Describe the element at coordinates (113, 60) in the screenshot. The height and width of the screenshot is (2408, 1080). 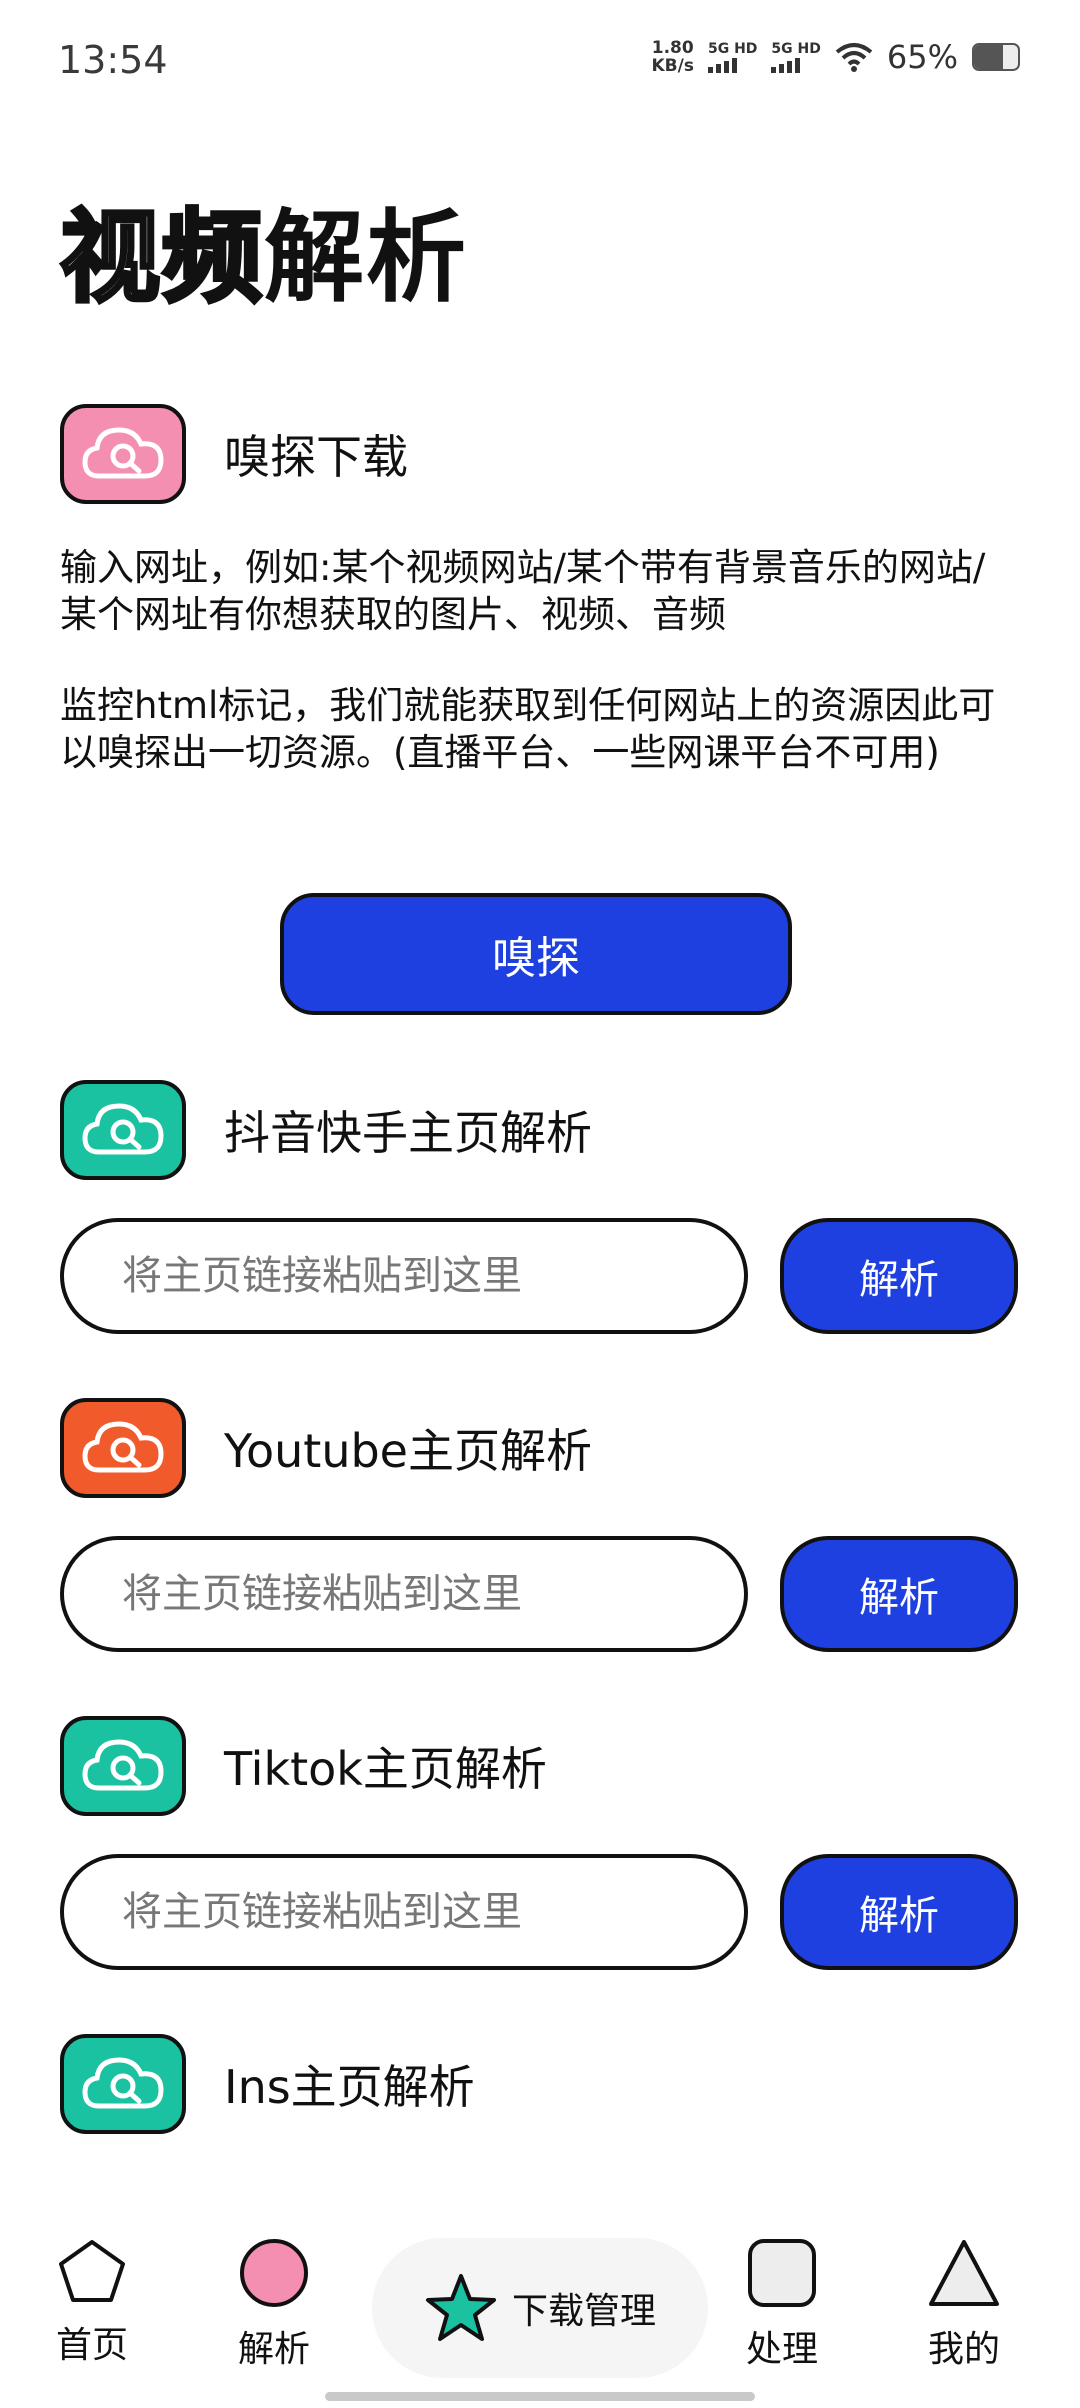
I see `status-time: 13:54` at that location.